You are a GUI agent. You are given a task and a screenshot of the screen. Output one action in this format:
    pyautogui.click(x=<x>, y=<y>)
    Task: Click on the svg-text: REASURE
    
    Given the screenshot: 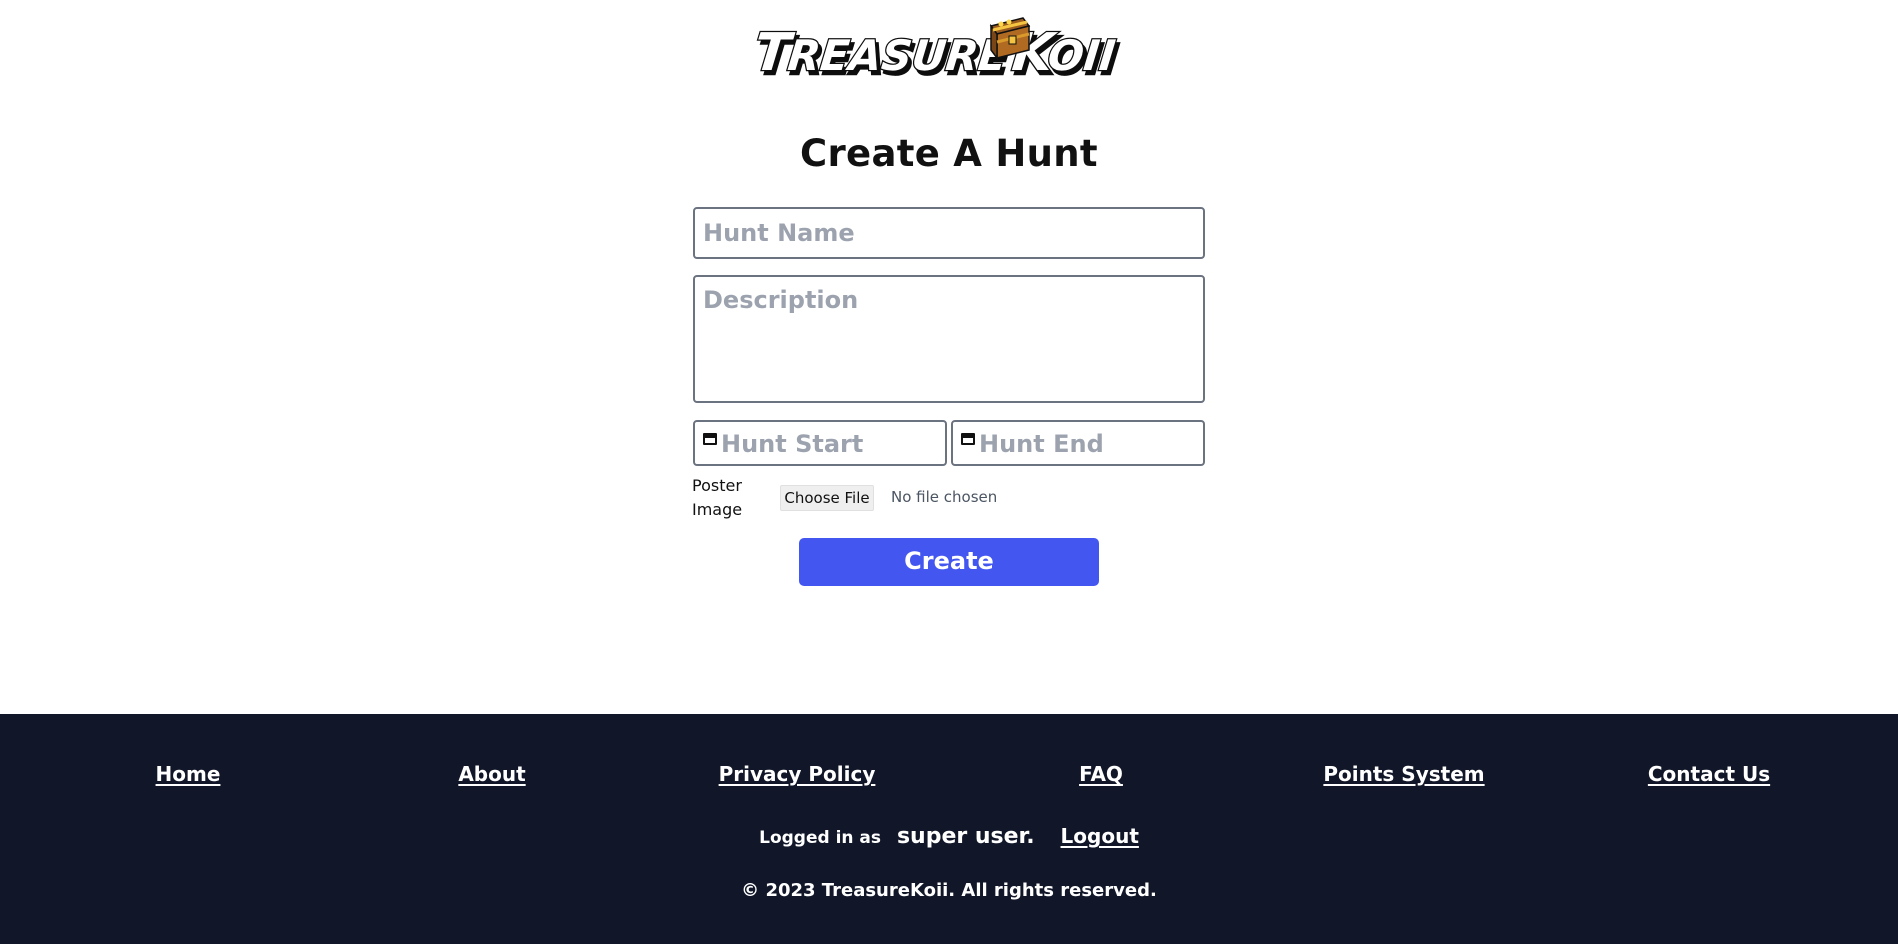 What is the action you would take?
    pyautogui.click(x=898, y=55)
    